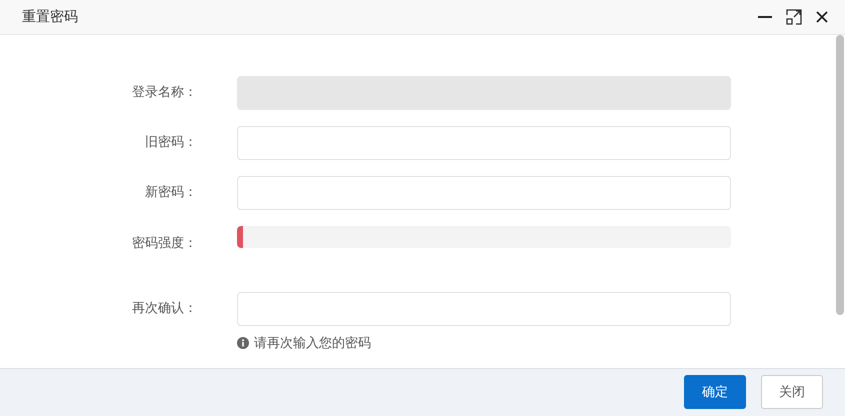  Describe the element at coordinates (164, 243) in the screenshot. I see `field-label: 密码强度：` at that location.